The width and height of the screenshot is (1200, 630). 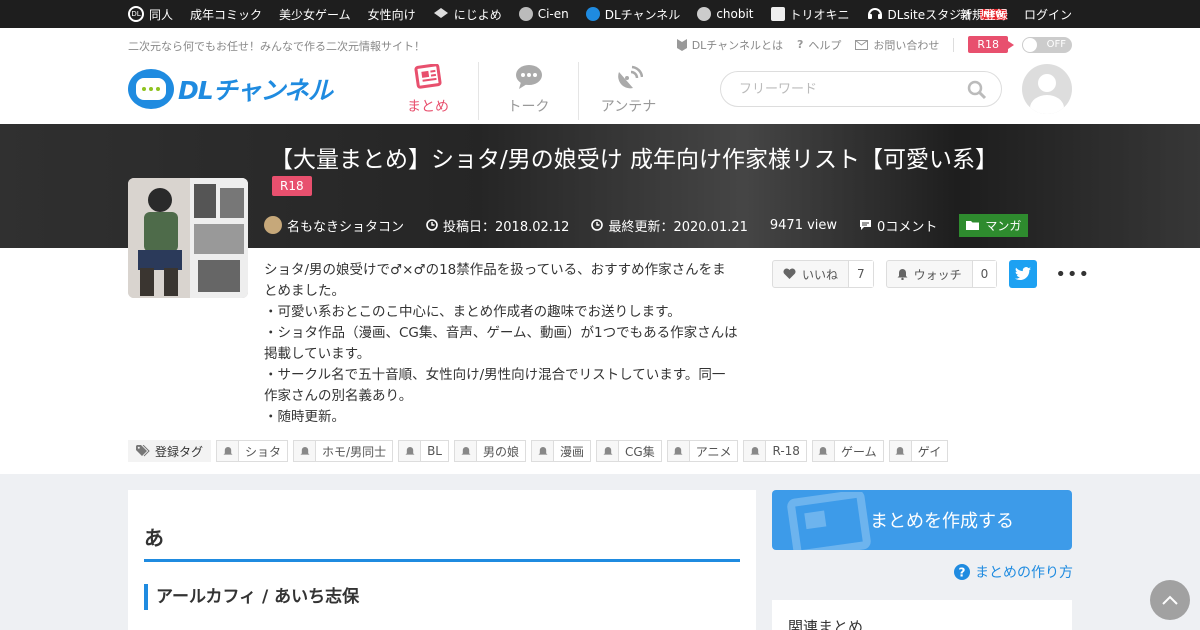 What do you see at coordinates (862, 44) in the screenshot?
I see `mail-icon` at bounding box center [862, 44].